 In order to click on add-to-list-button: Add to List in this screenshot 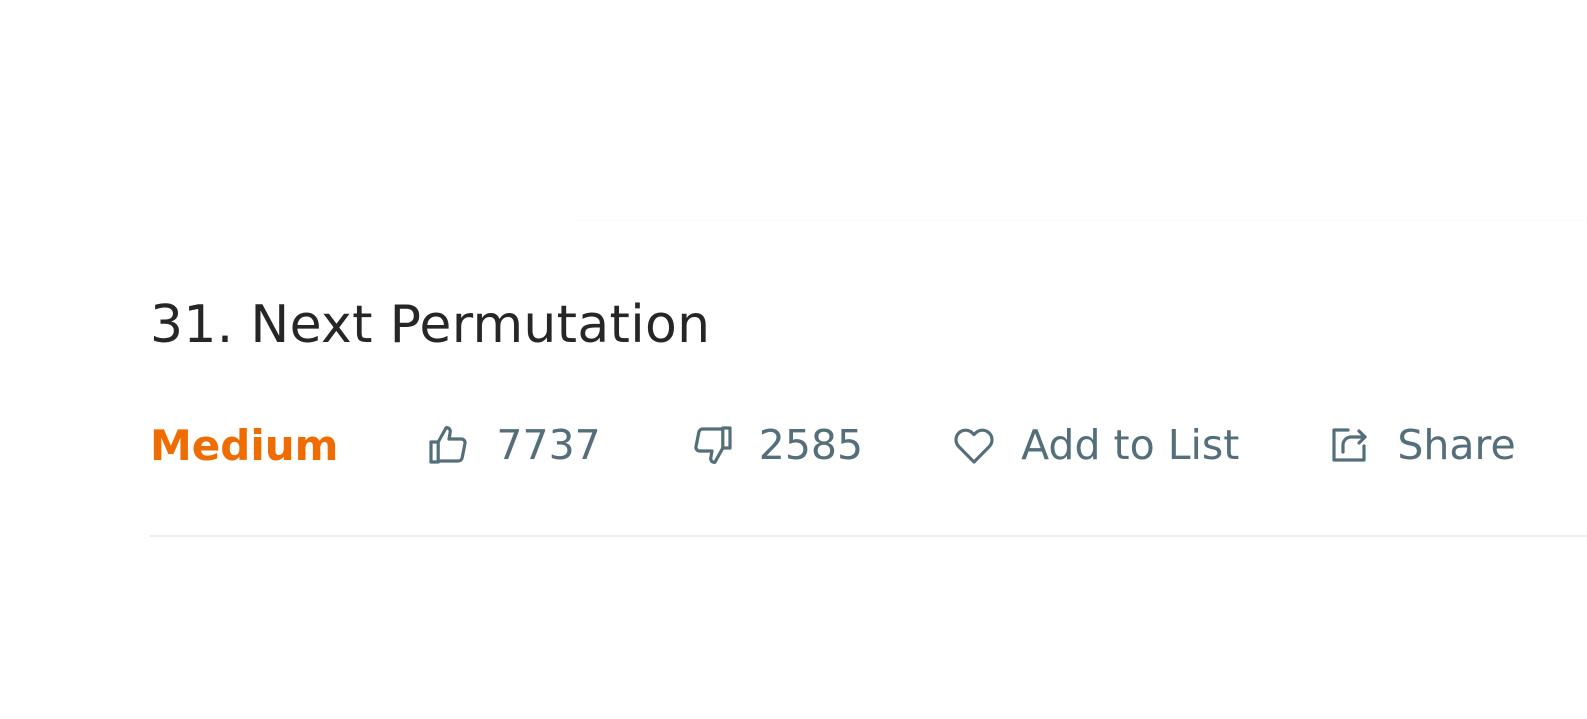, I will do `click(1094, 445)`.